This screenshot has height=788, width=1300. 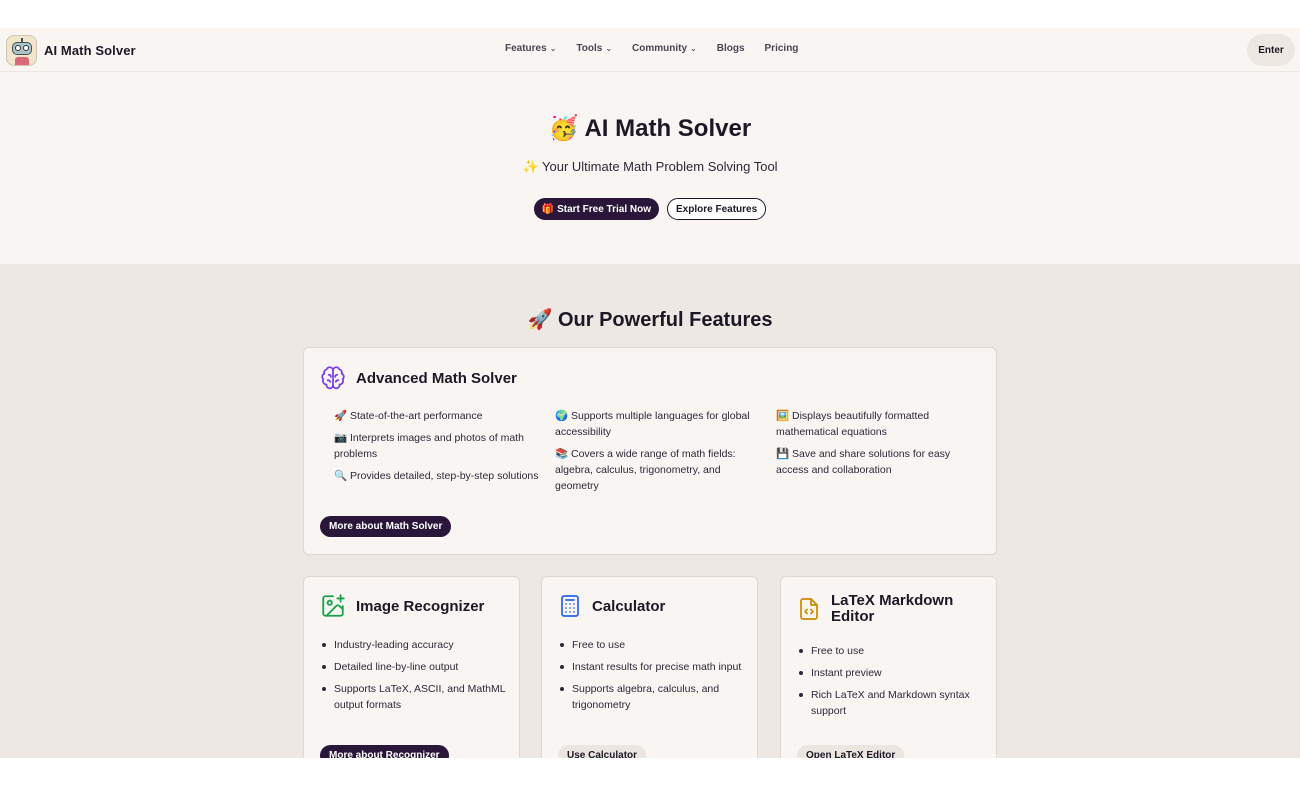 I want to click on list-item: Instant preview, so click(x=892, y=673).